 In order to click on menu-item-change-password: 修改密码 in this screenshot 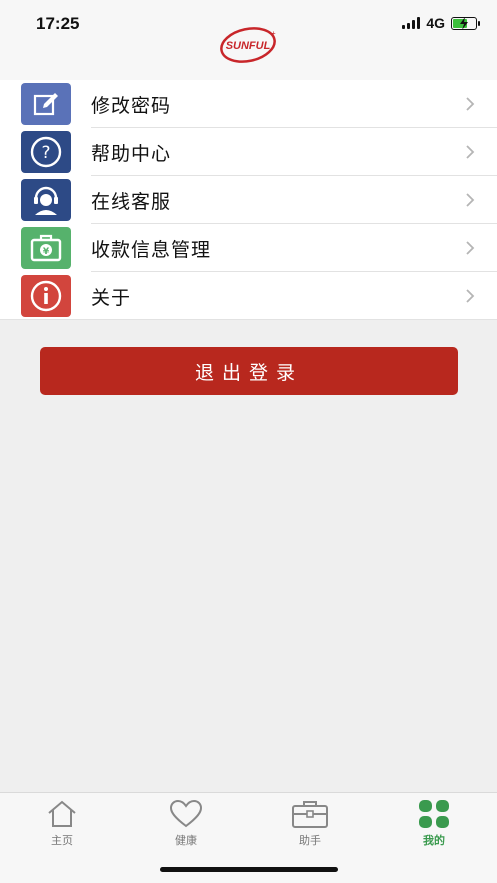, I will do `click(248, 104)`.